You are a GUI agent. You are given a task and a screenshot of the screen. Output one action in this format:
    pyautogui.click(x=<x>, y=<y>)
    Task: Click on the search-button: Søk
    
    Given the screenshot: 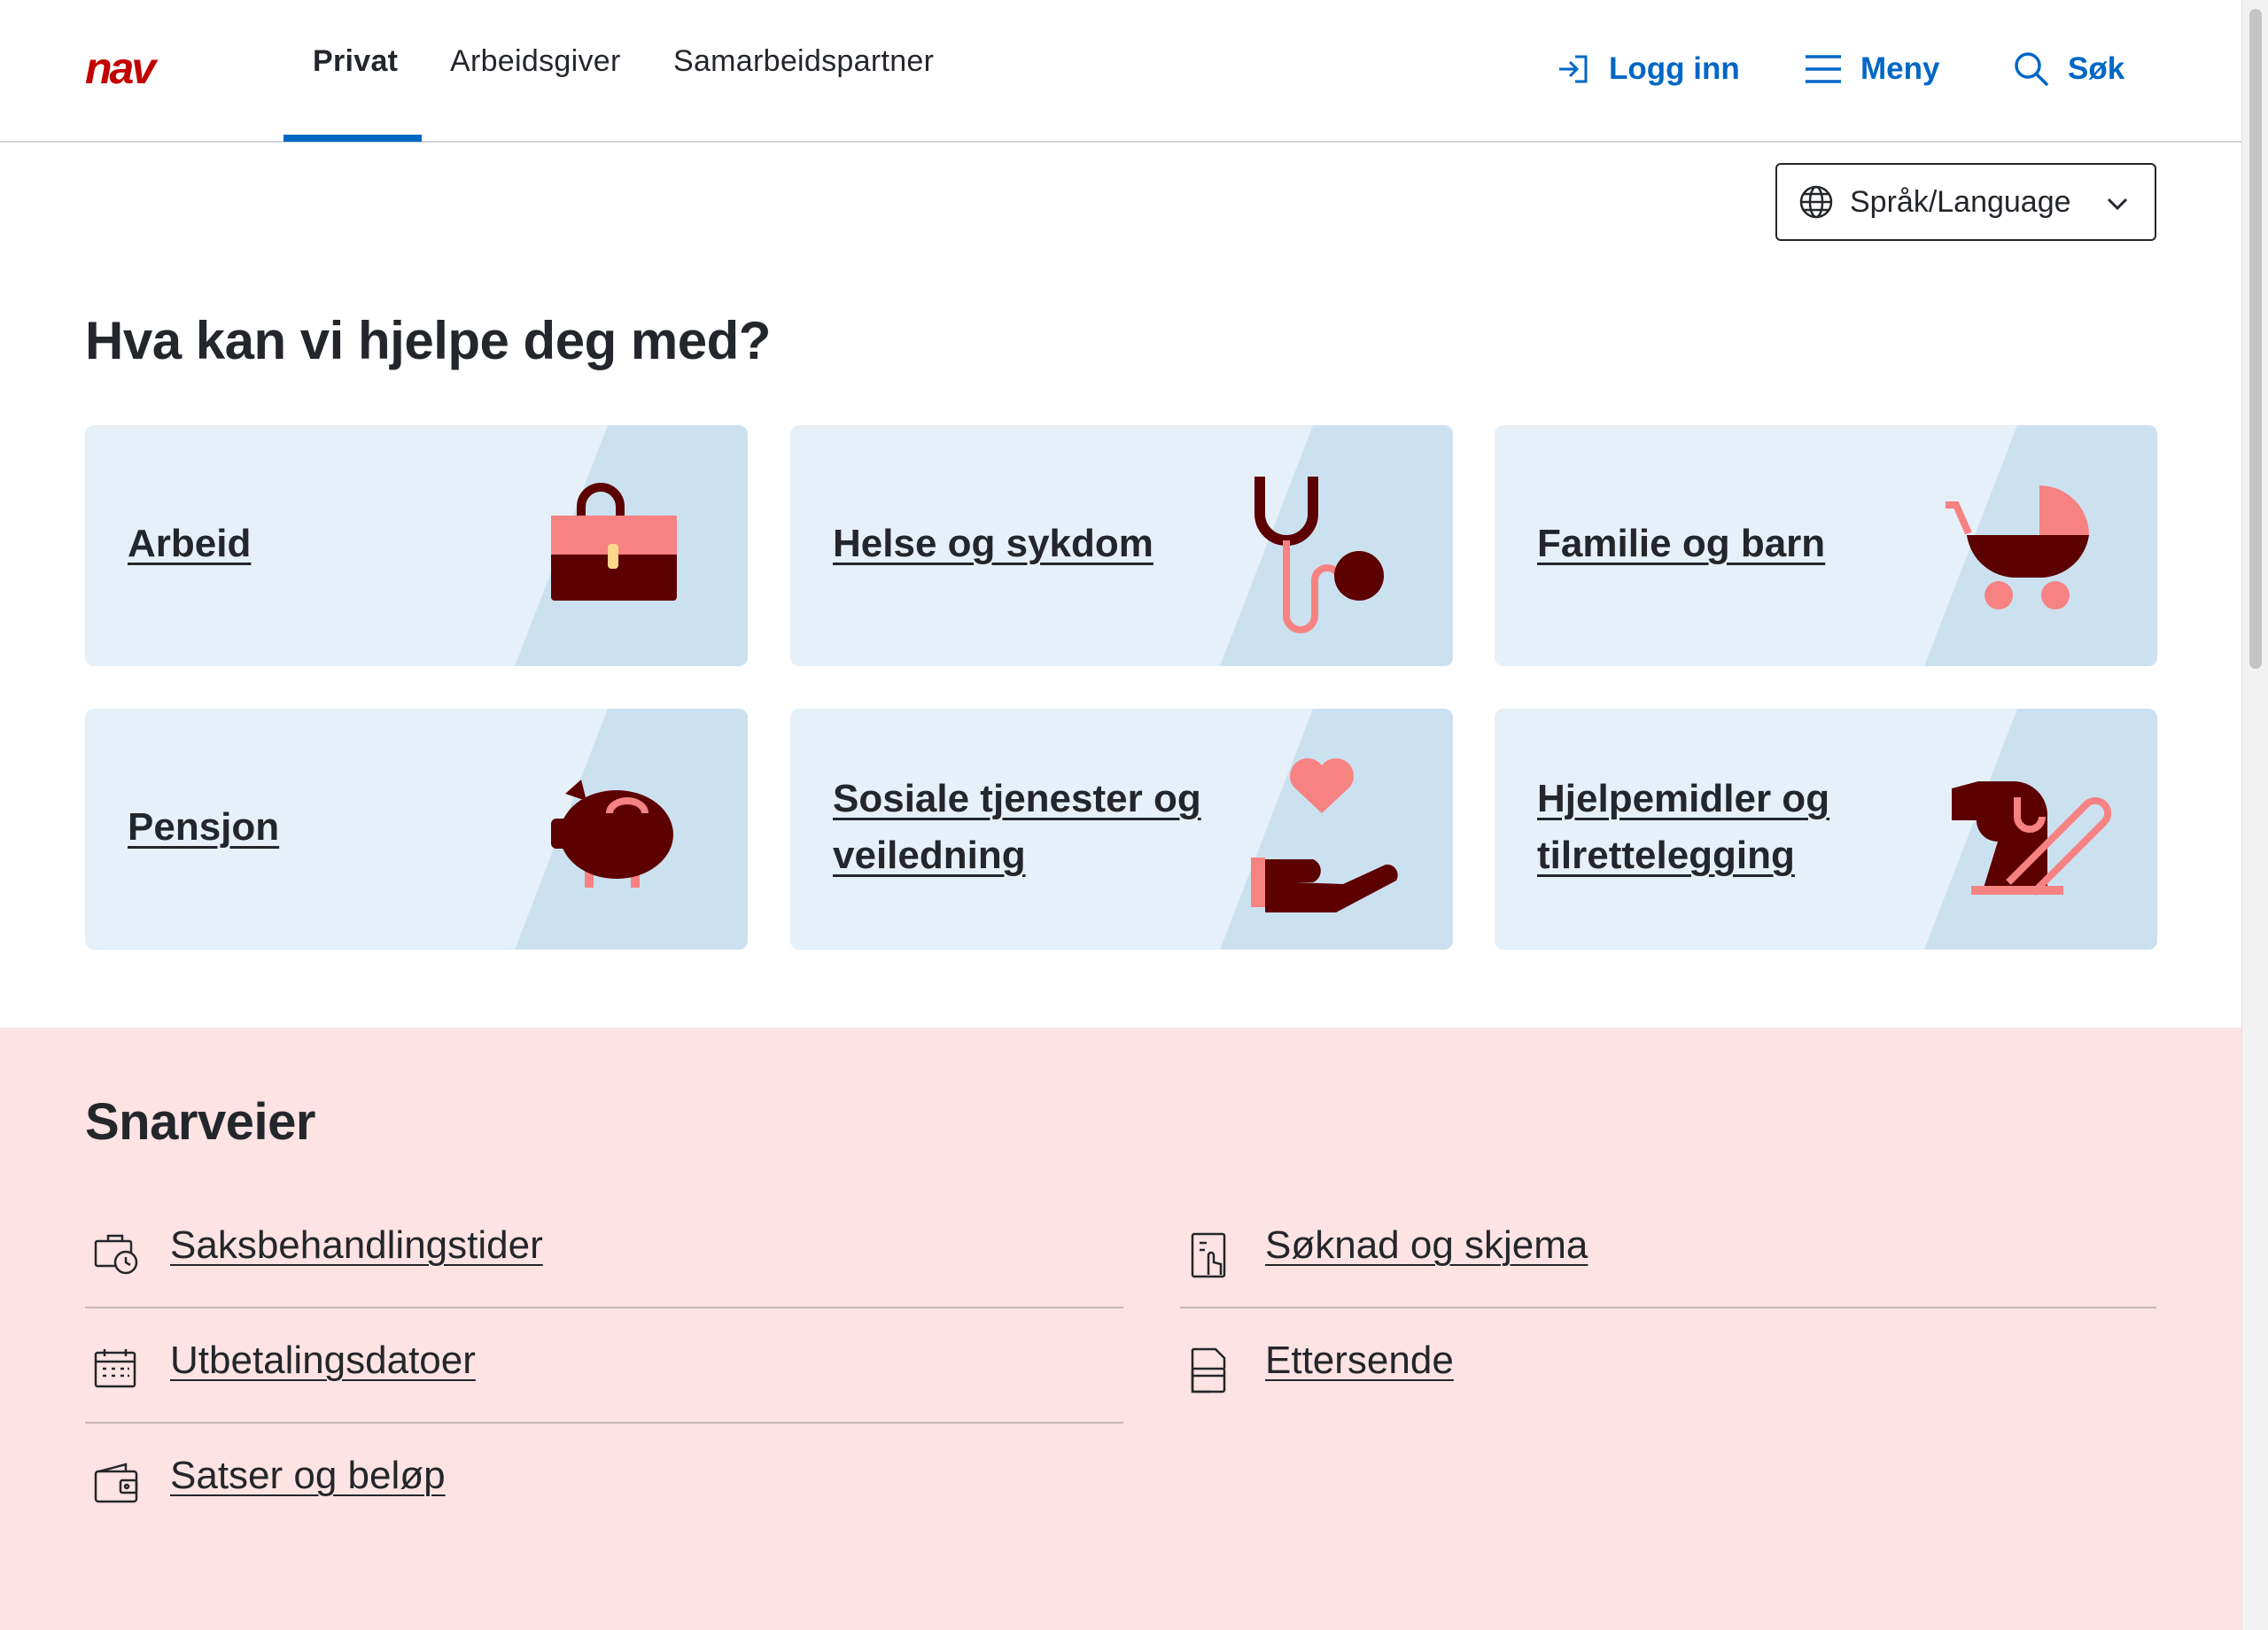 What is the action you would take?
    pyautogui.click(x=2068, y=69)
    